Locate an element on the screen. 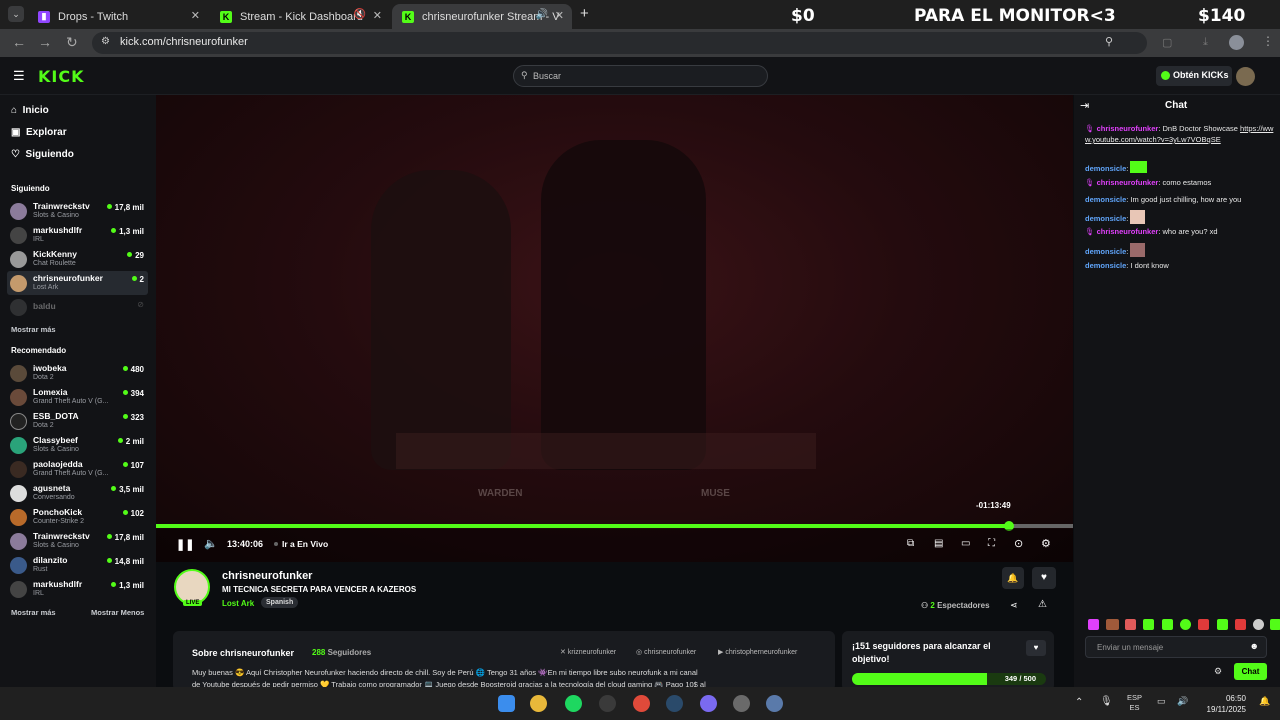 The height and width of the screenshot is (720, 1280). sidebar-item-chrisneurofunker: chrisneurofunker Lost Ark 2 is located at coordinates (77, 283).